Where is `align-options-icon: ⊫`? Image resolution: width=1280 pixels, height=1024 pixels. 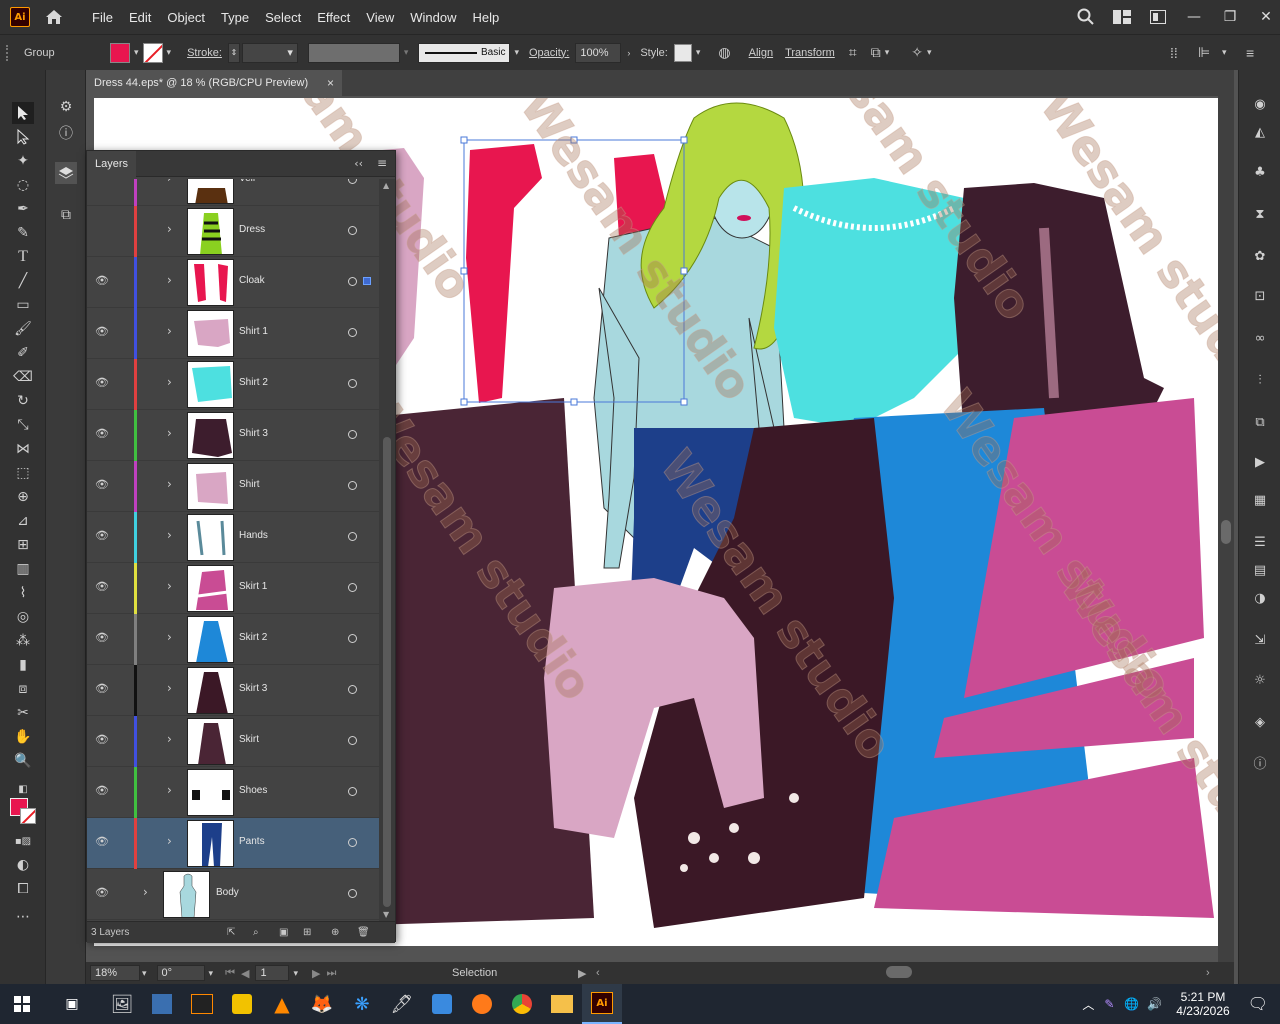 align-options-icon: ⊫ is located at coordinates (1204, 52).